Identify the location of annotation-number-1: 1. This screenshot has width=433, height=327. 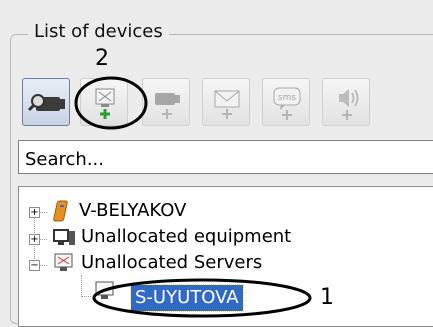
(327, 297).